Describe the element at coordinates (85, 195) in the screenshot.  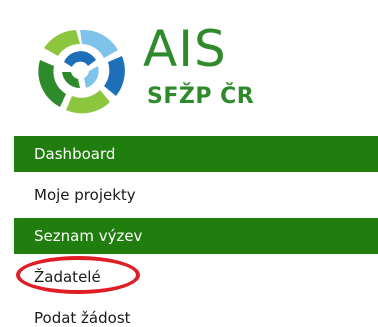
I see `nav-item-label: Moje projekty` at that location.